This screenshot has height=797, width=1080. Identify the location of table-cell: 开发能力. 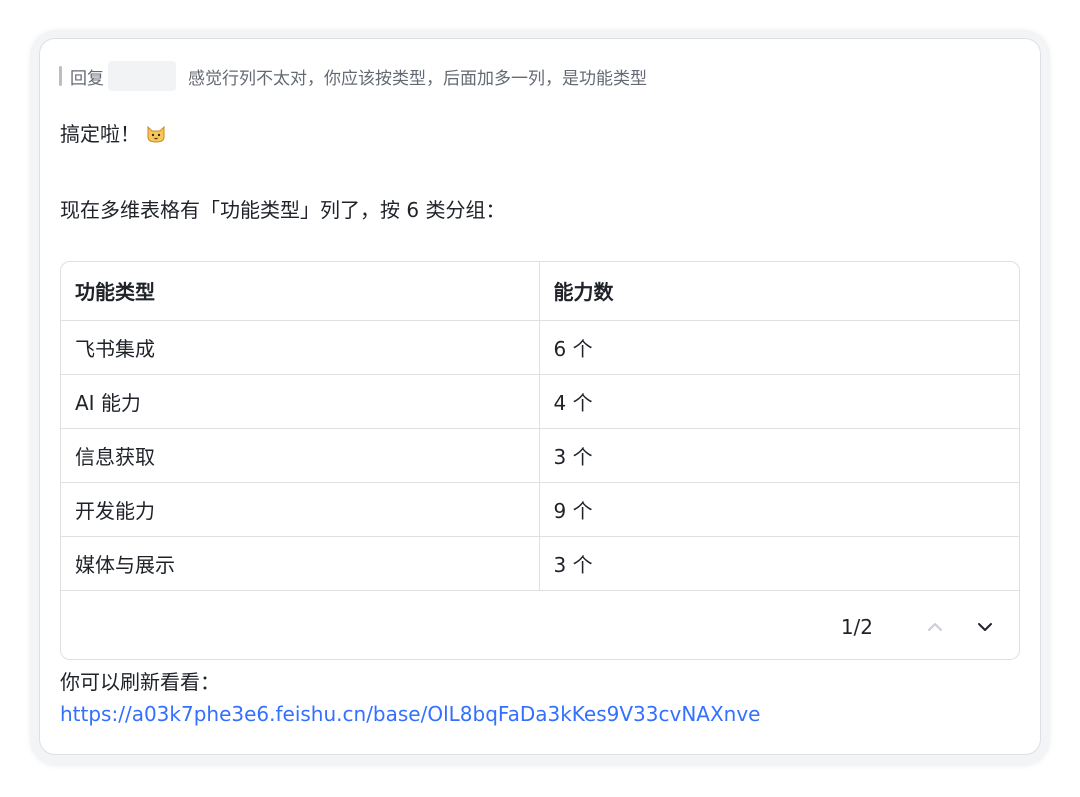
(300, 509).